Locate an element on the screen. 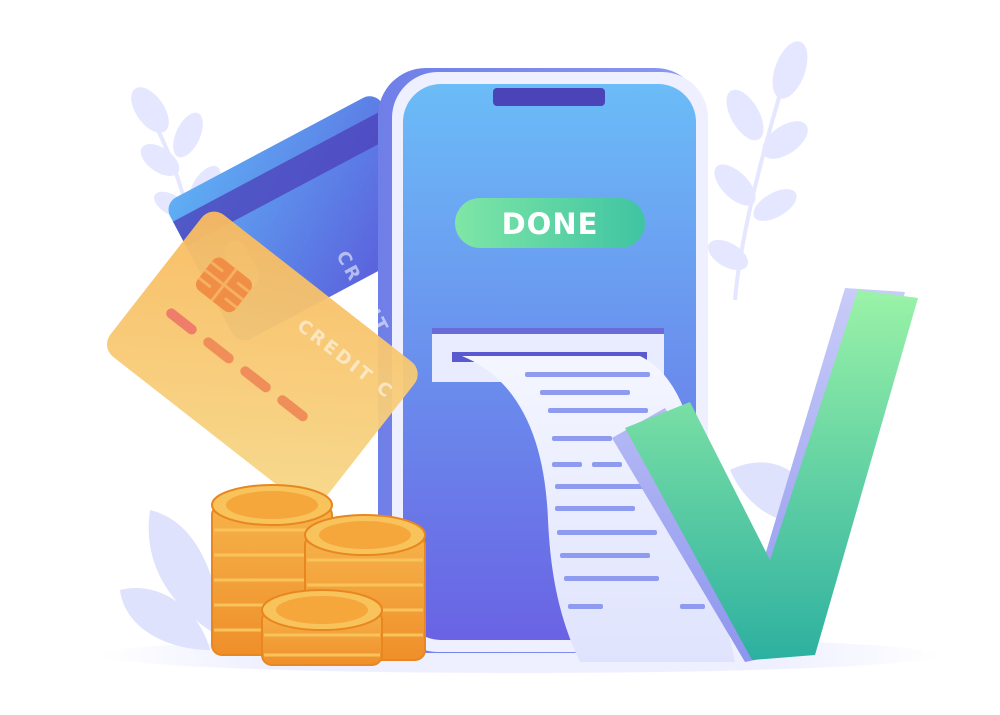  done-status-badge: DONE is located at coordinates (550, 223).